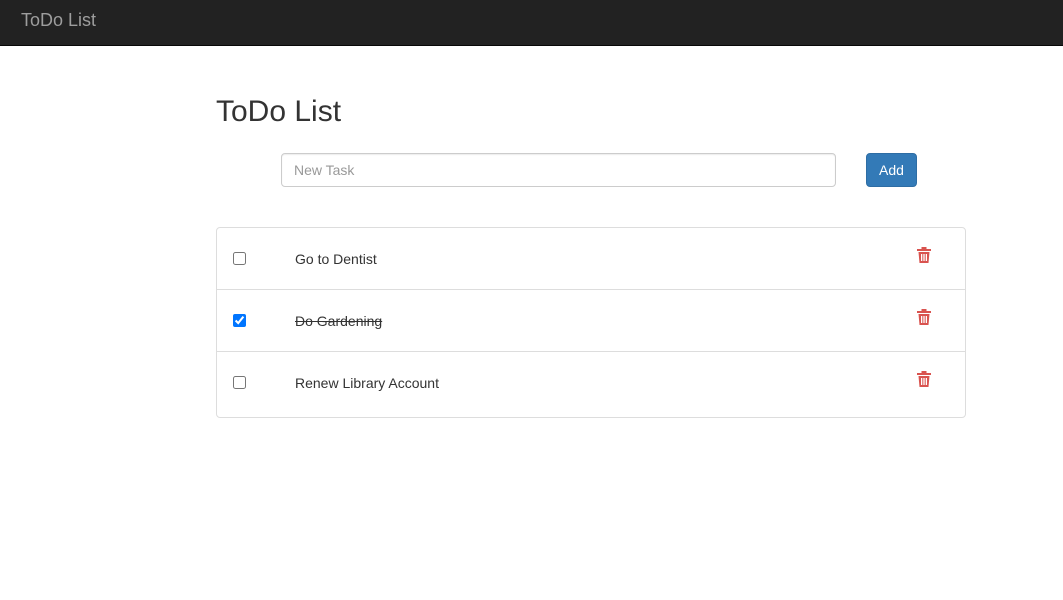  What do you see at coordinates (591, 384) in the screenshot?
I see `task-row: Renew Library Account` at bounding box center [591, 384].